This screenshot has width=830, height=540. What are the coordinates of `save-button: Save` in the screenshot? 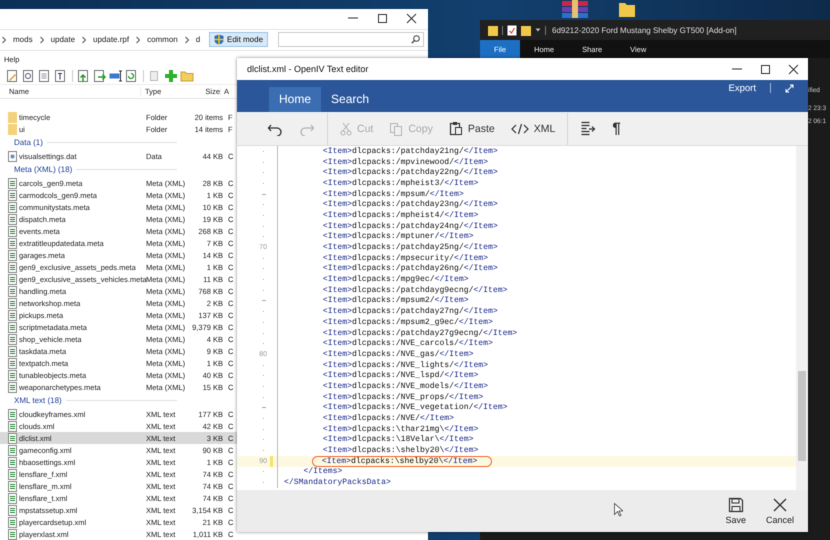 It's located at (735, 511).